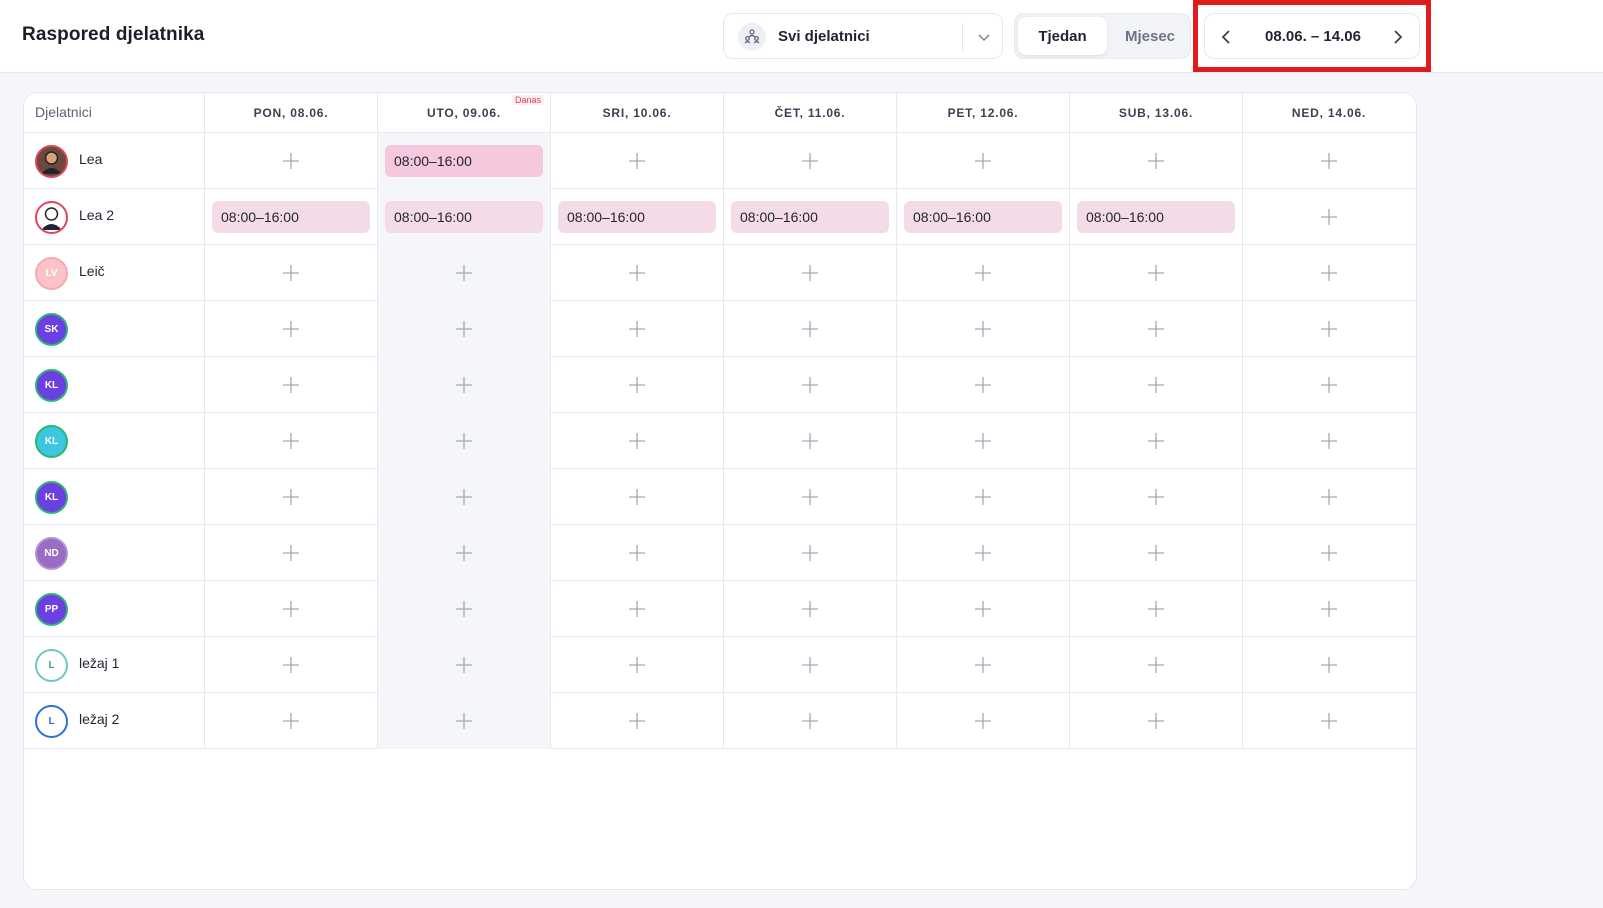 This screenshot has width=1603, height=908. What do you see at coordinates (984, 37) in the screenshot?
I see `chevron-down-icon` at bounding box center [984, 37].